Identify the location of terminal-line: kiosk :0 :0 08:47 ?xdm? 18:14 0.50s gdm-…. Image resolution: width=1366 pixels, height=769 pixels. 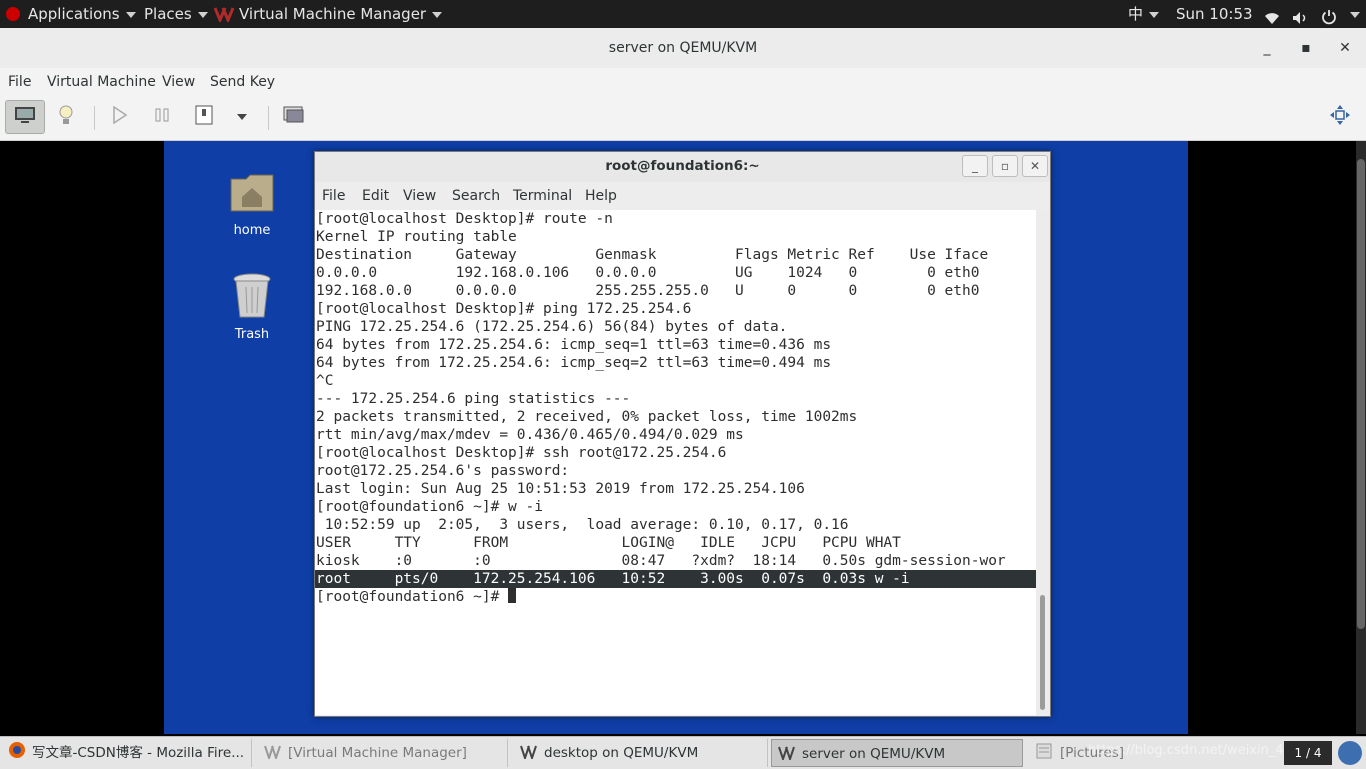
(661, 561).